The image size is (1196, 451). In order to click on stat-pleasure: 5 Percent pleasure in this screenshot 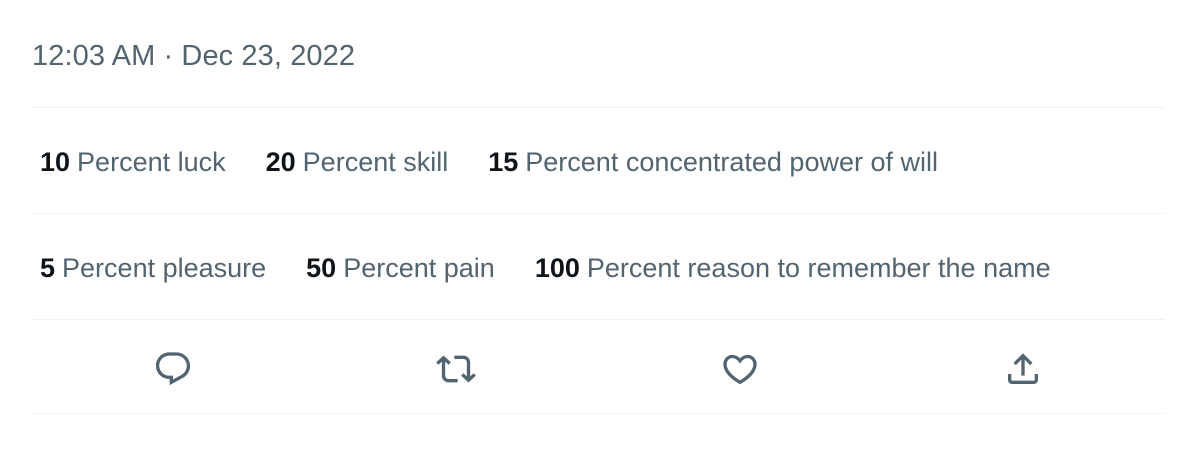, I will do `click(153, 268)`.